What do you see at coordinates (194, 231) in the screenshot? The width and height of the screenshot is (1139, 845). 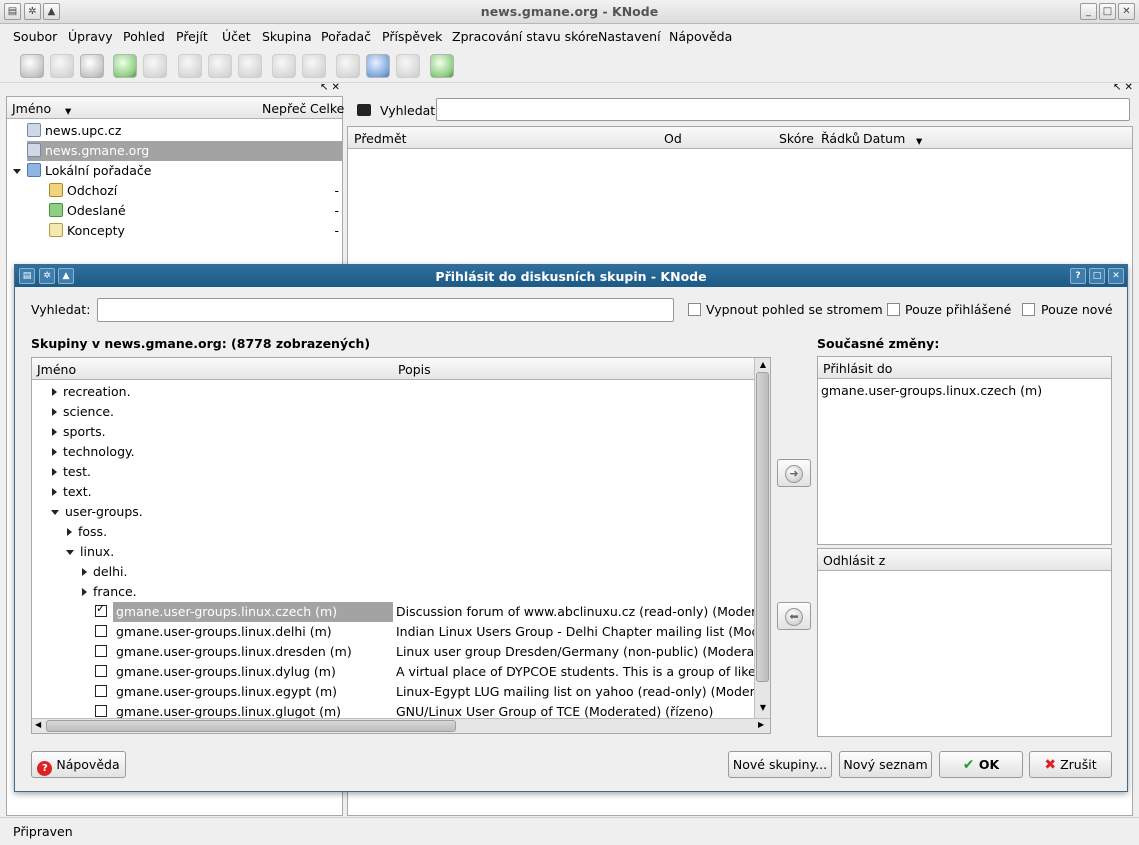 I see `tree-item: Koncepty -` at bounding box center [194, 231].